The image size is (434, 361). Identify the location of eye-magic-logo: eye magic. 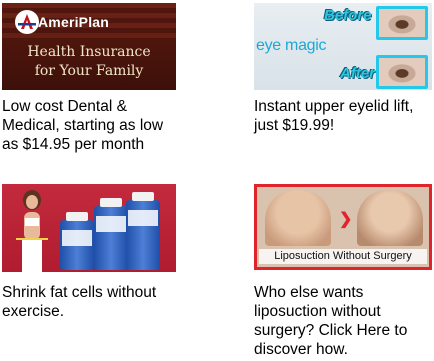
(291, 45).